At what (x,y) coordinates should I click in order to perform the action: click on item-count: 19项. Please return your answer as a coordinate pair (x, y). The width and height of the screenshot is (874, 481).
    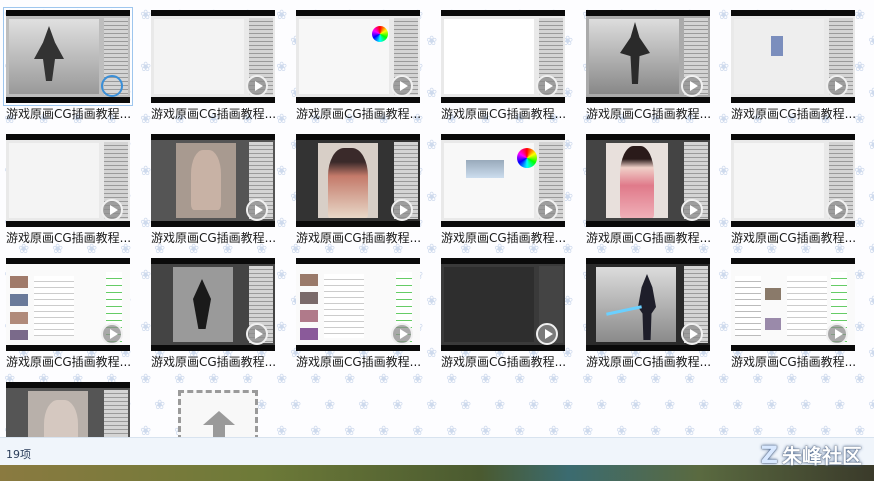
    Looking at the image, I should click on (18, 454).